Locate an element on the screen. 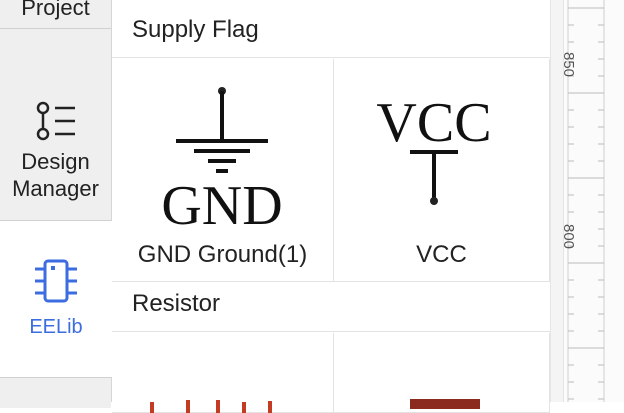 The height and width of the screenshot is (413, 624). list-tree-icon is located at coordinates (55, 121).